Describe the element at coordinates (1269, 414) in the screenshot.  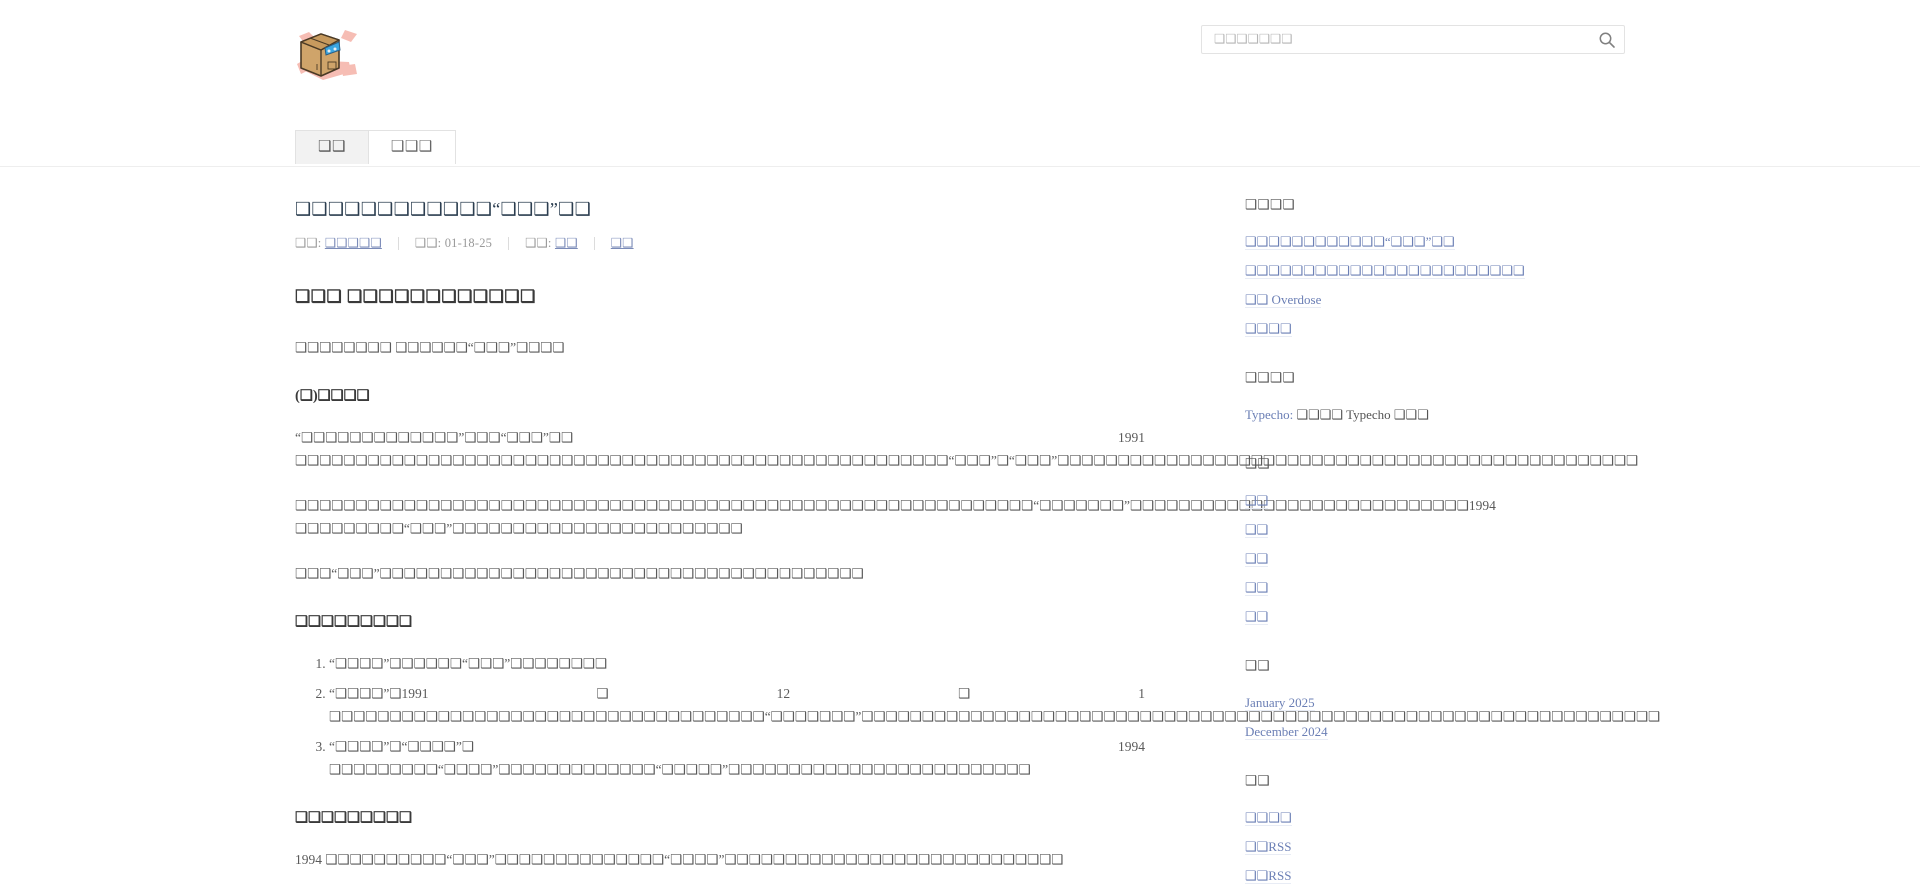
I see `comment-author-link-0: Typecho:` at that location.